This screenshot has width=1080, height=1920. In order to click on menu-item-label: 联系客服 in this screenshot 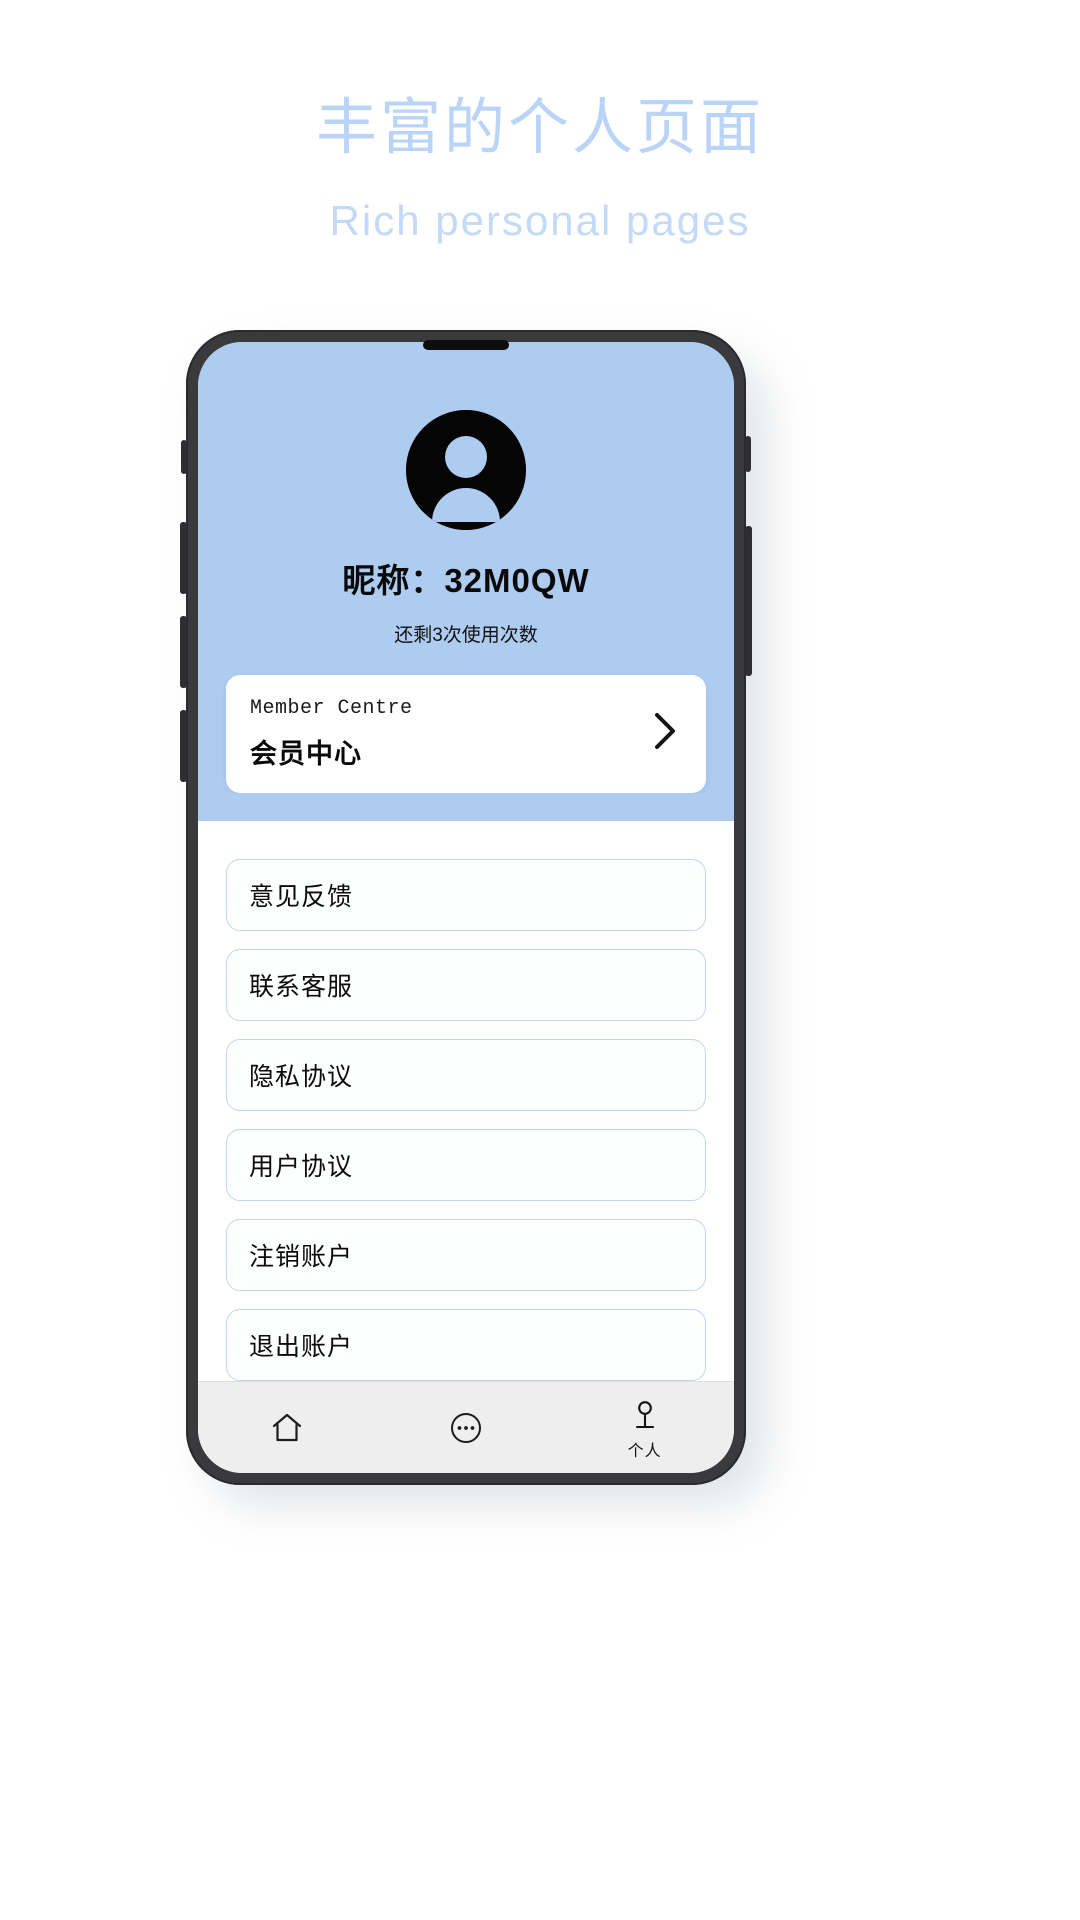, I will do `click(301, 987)`.